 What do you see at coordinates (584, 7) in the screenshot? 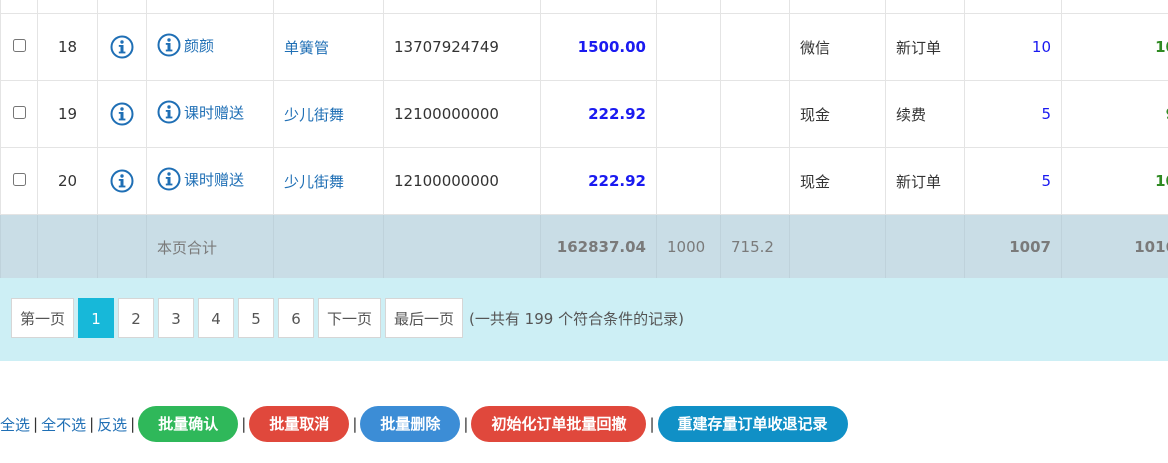
I see `table-row-partial` at bounding box center [584, 7].